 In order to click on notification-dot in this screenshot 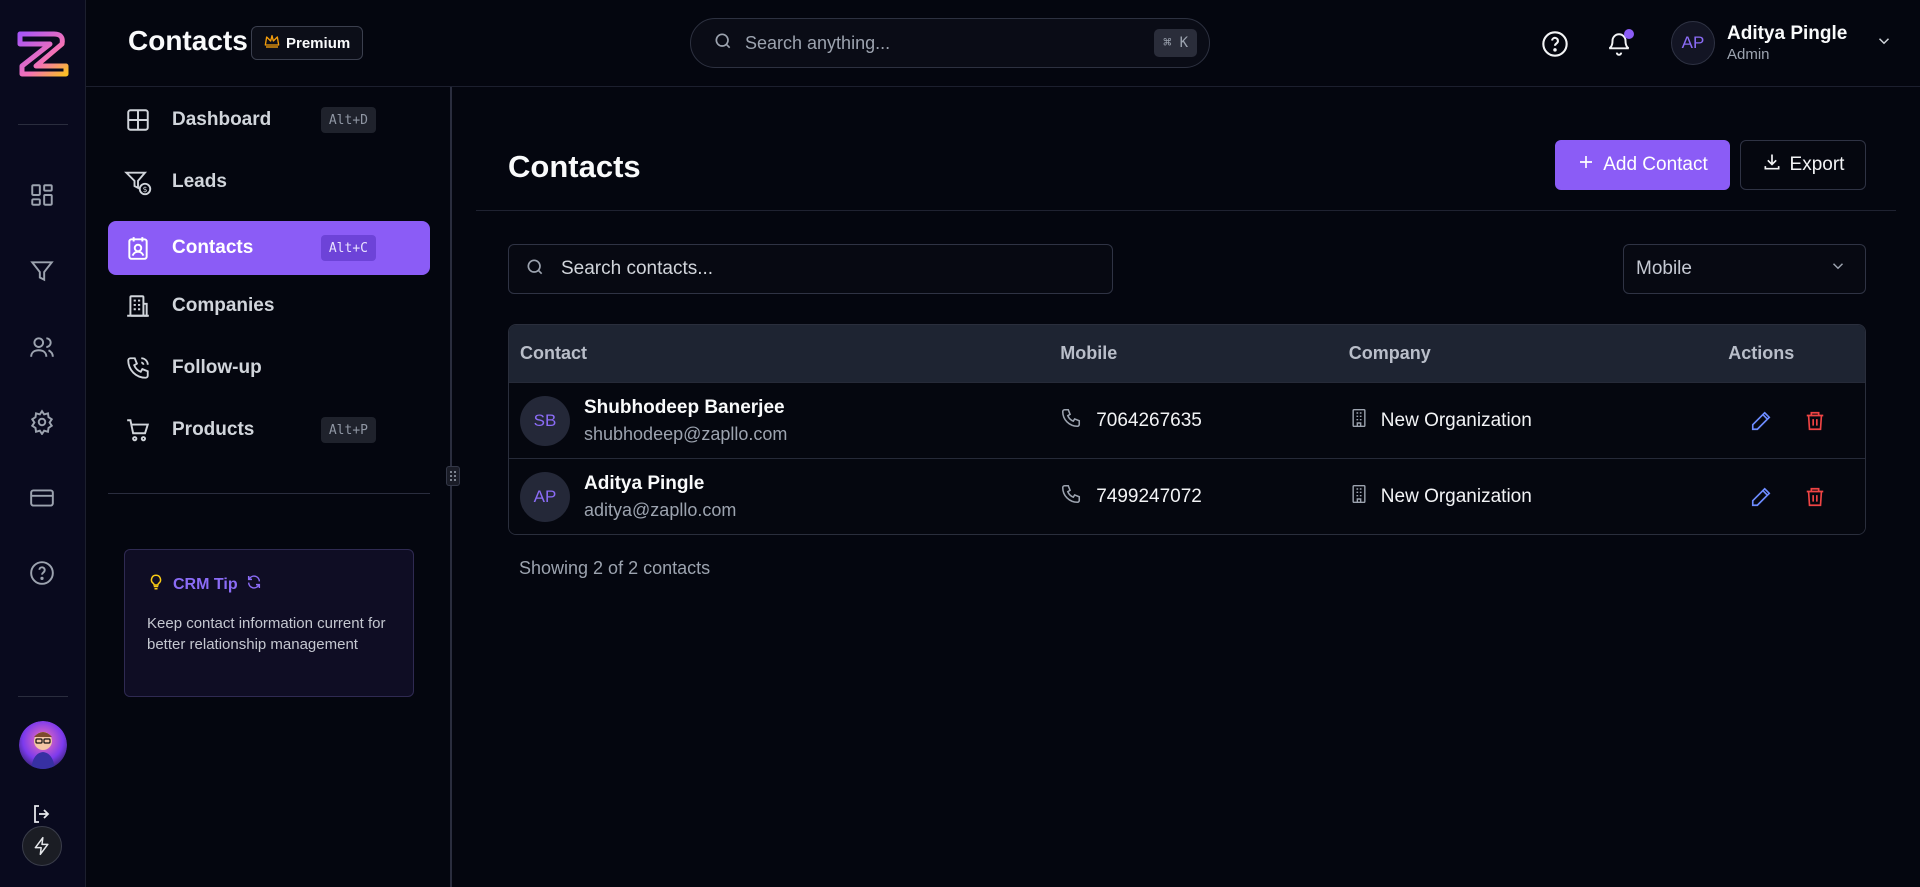, I will do `click(1629, 34)`.